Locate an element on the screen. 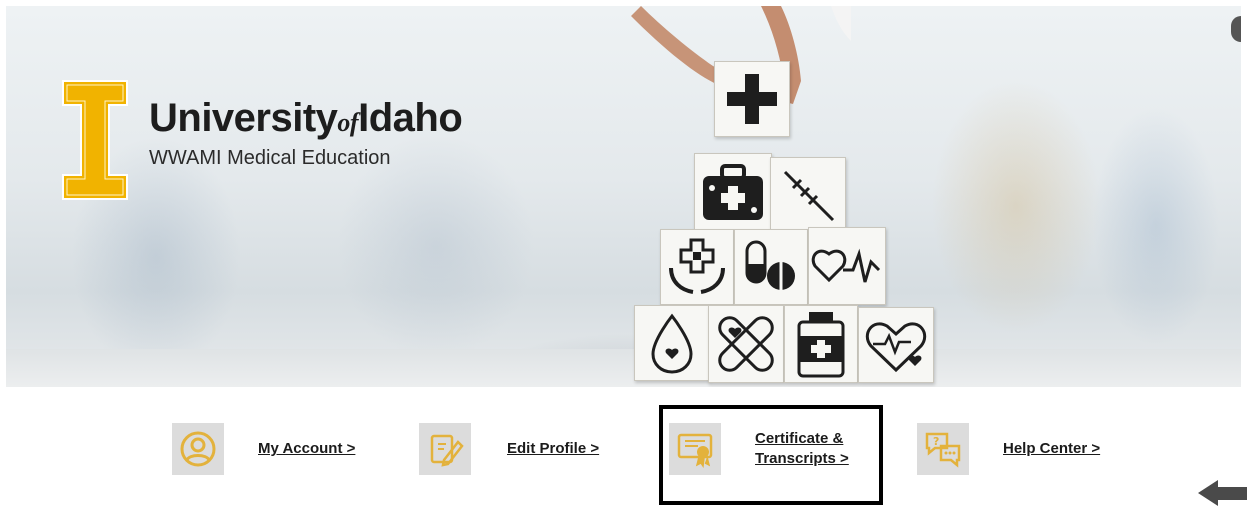  syringe-icon is located at coordinates (808, 194).